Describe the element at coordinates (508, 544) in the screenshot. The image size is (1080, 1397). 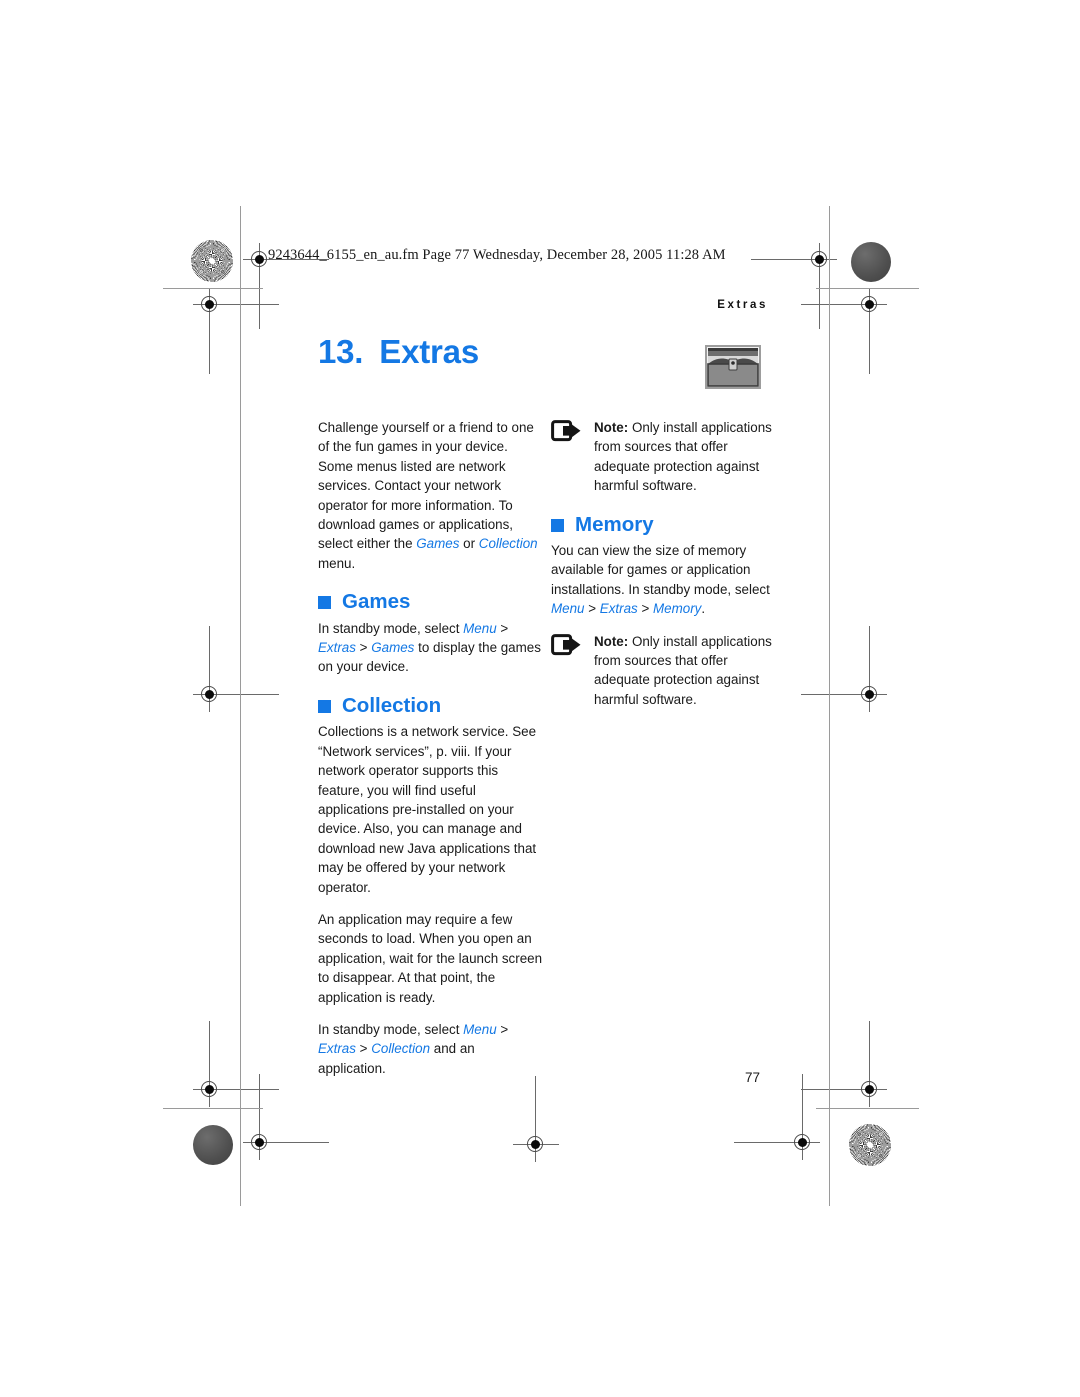
I see `ui-ref-collection: Collection` at that location.